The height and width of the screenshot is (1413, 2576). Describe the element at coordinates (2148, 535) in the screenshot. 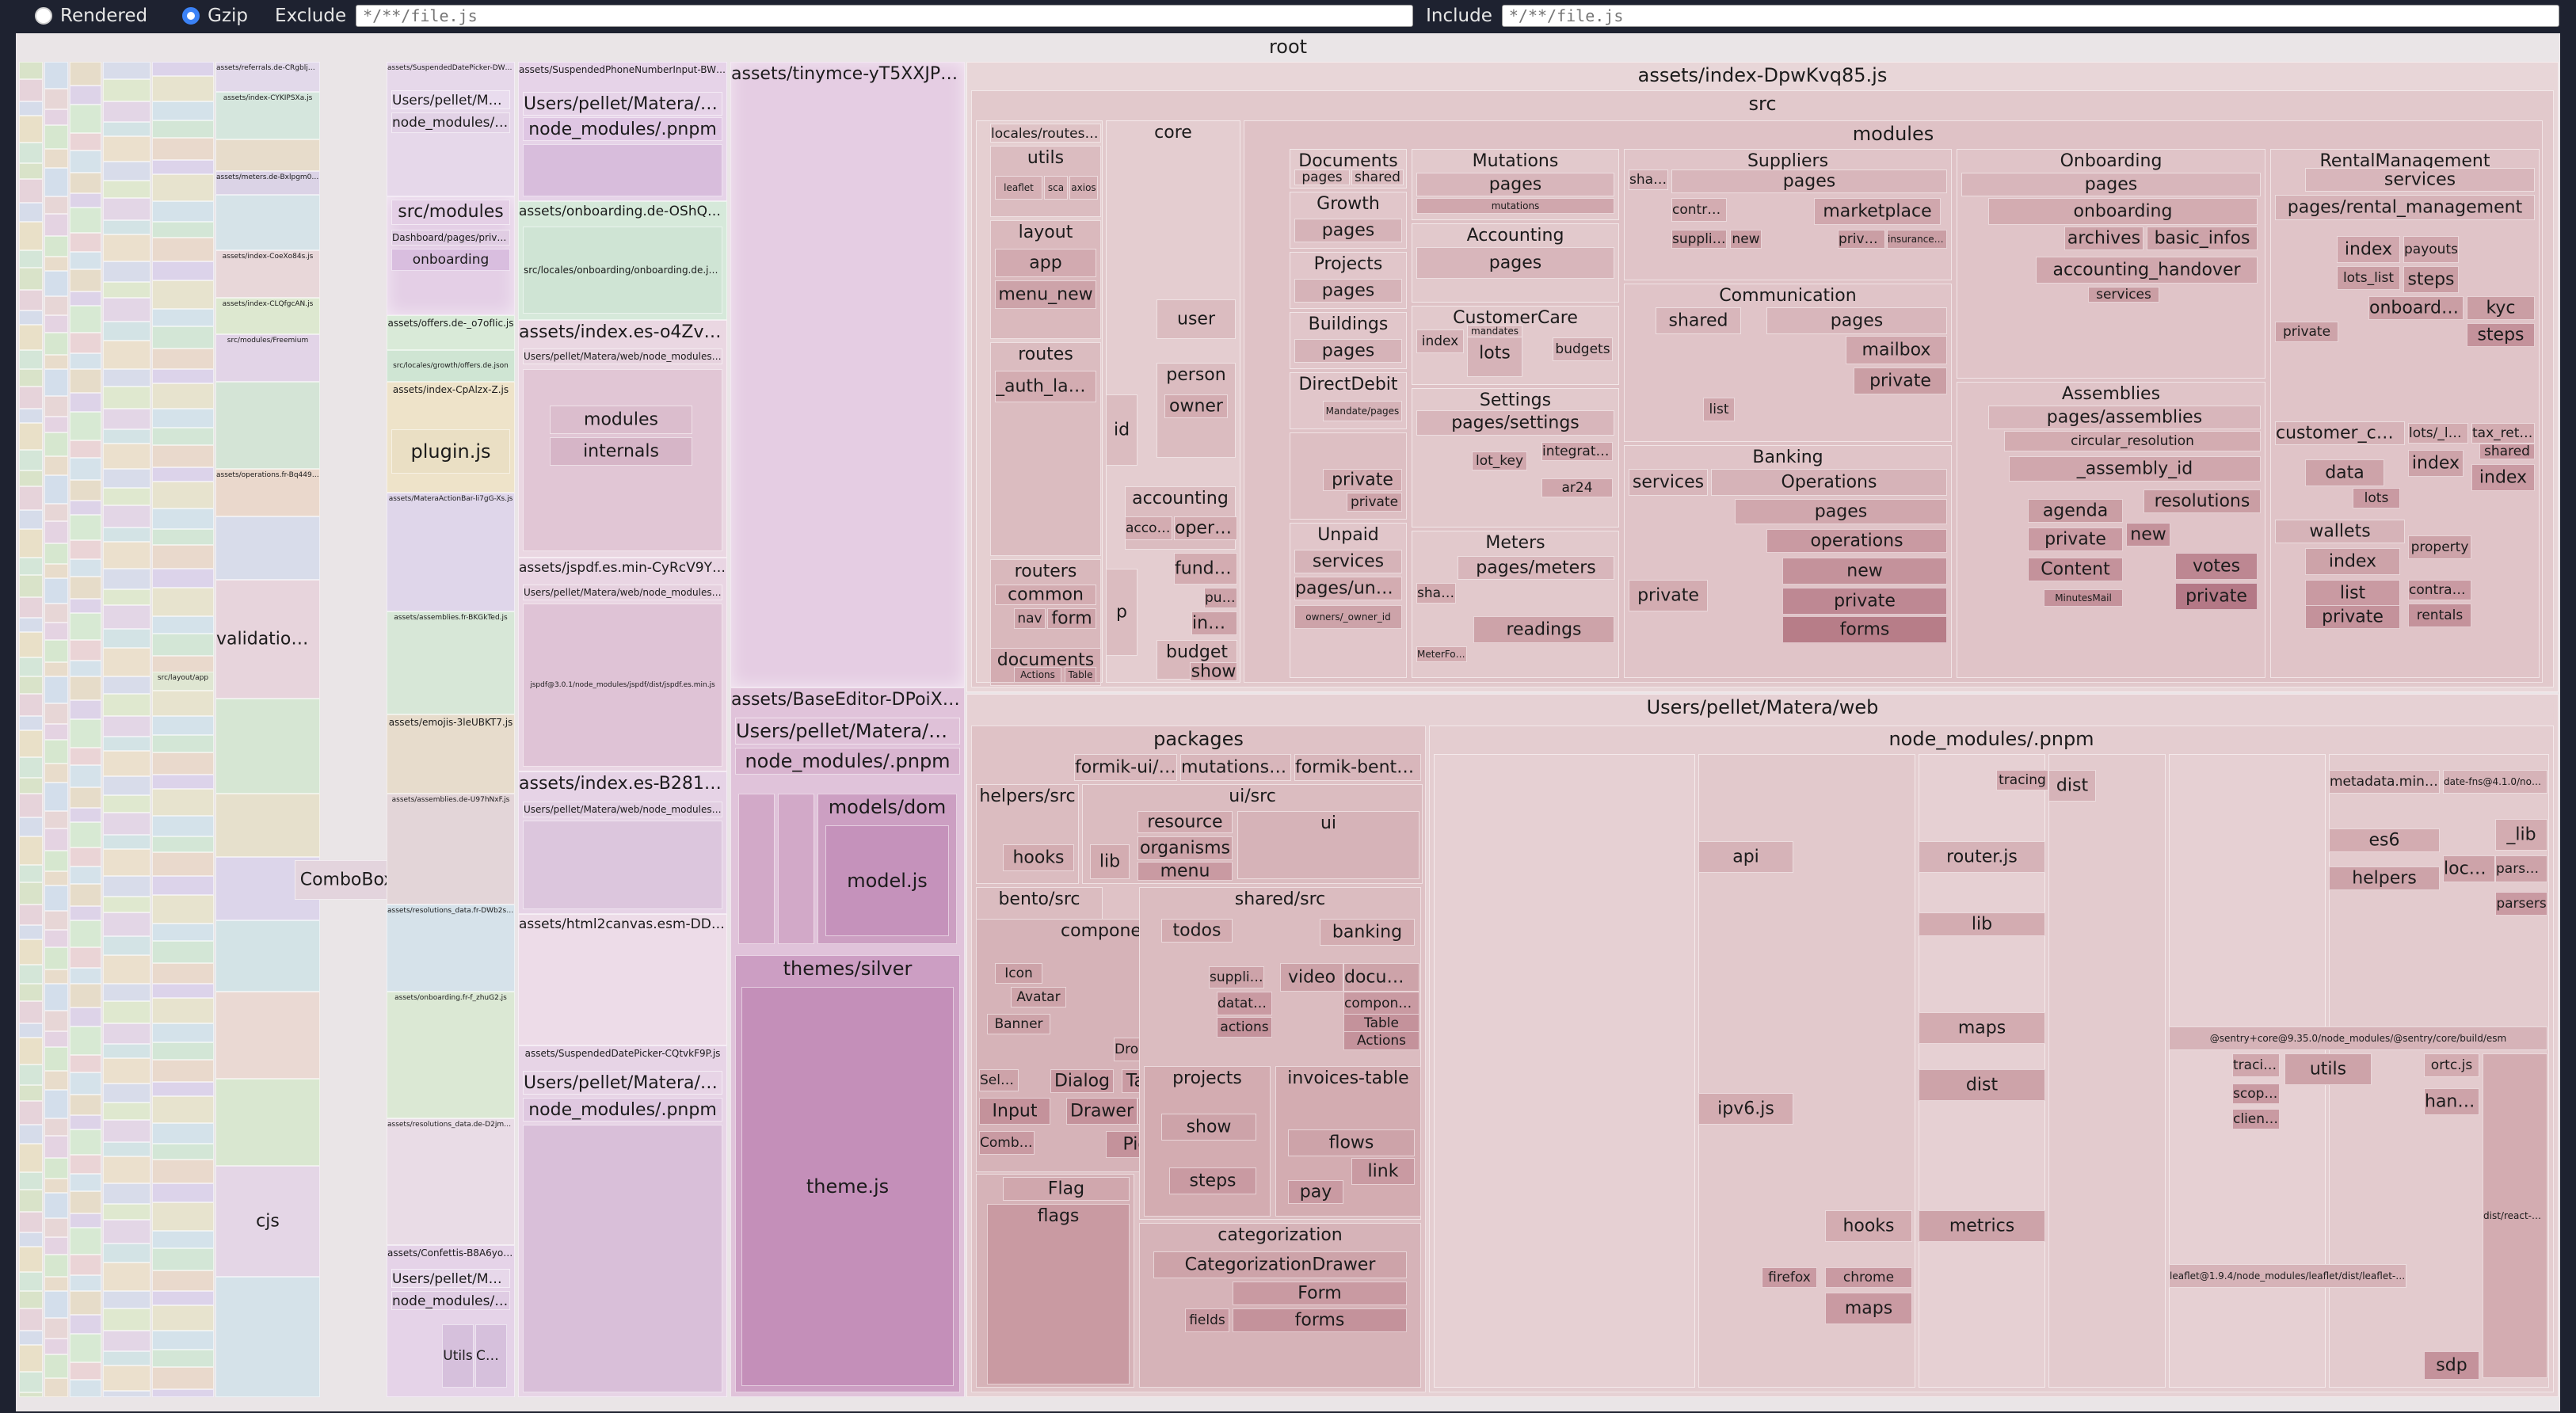

I see `module: new` at that location.